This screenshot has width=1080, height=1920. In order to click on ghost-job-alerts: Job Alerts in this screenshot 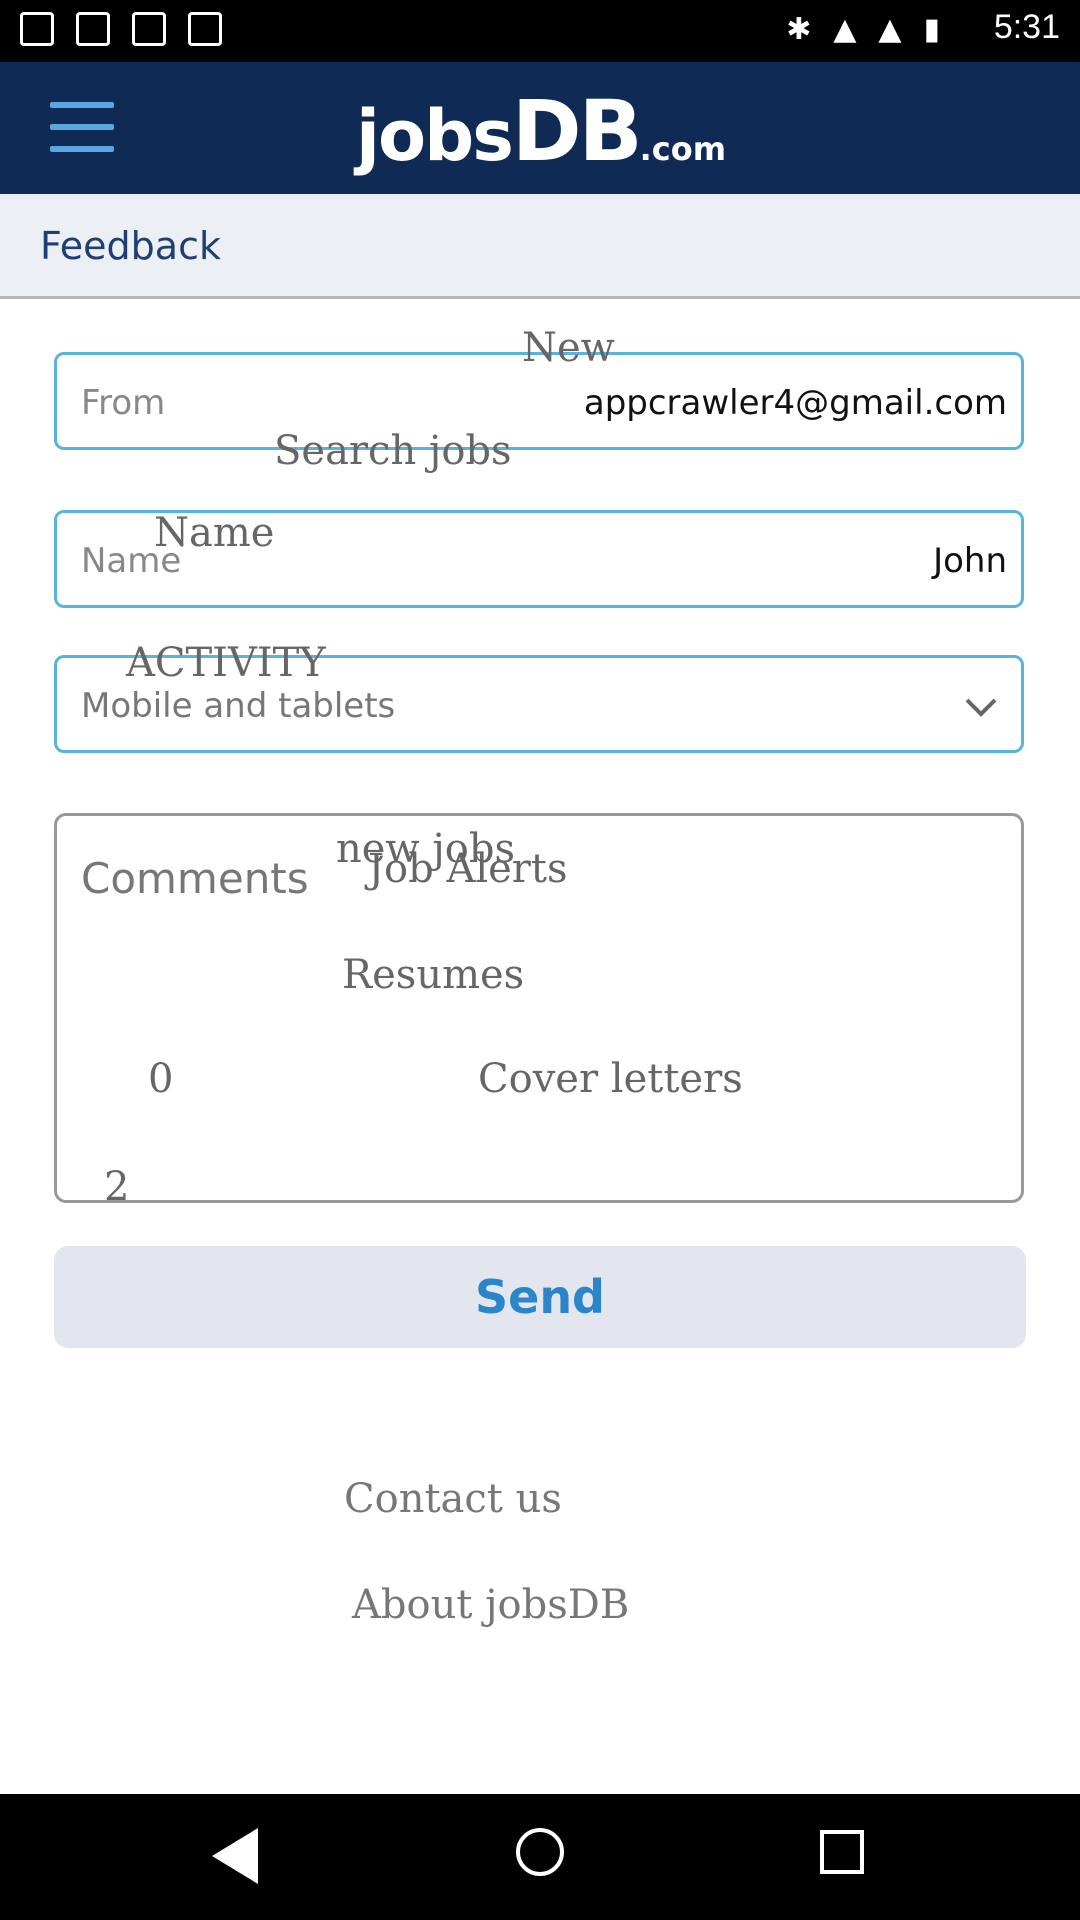, I will do `click(468, 869)`.